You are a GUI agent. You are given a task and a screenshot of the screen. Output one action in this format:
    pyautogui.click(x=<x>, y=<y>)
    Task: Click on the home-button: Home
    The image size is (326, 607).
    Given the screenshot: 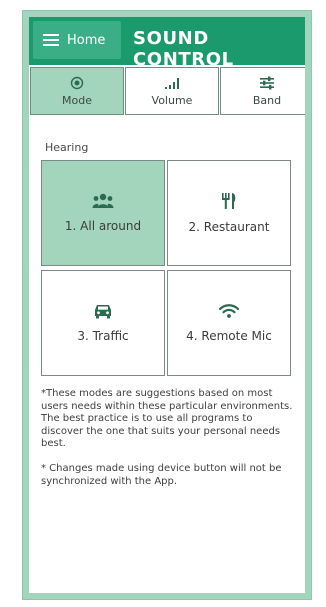 What is the action you would take?
    pyautogui.click(x=77, y=40)
    